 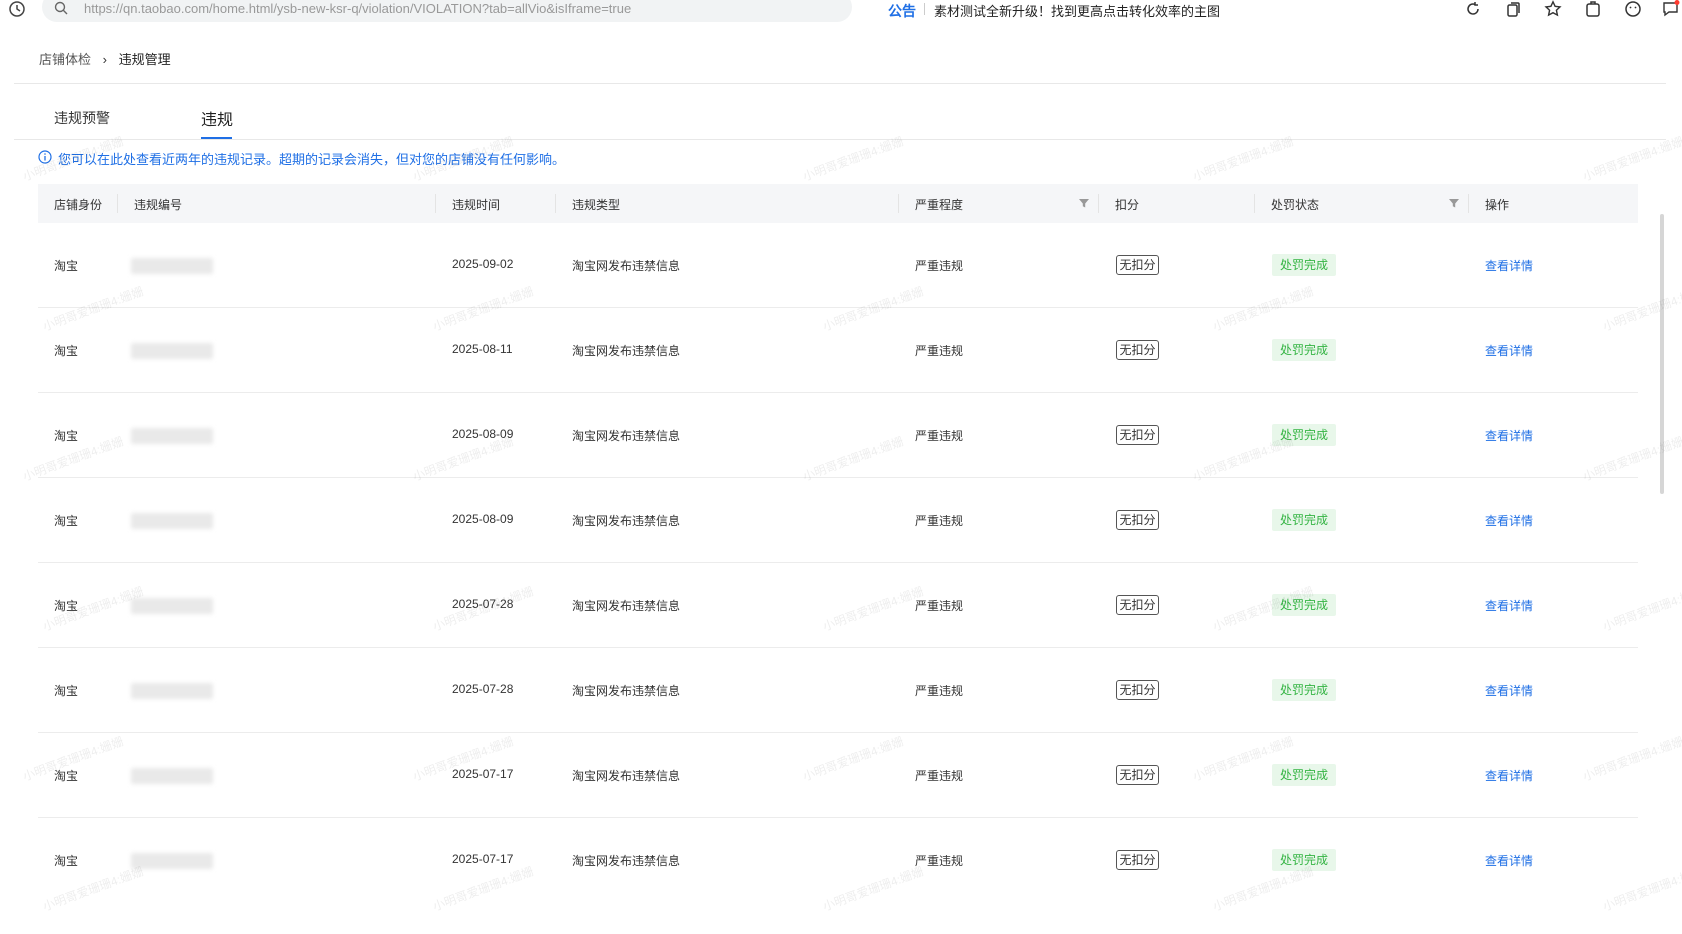 What do you see at coordinates (838, 203) in the screenshot?
I see `table-header: 店铺身份 违规编号 违规时间 违规类型 严重程度 扣分 处罚状态 操作` at bounding box center [838, 203].